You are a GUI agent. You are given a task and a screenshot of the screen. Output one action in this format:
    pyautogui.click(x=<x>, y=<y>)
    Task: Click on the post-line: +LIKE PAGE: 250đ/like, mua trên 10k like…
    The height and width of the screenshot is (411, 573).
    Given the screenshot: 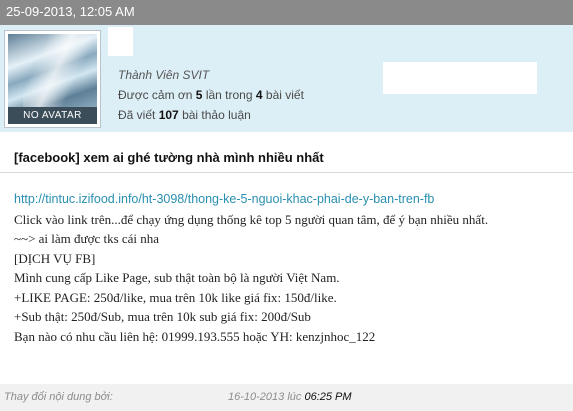 What is the action you would take?
    pyautogui.click(x=175, y=297)
    